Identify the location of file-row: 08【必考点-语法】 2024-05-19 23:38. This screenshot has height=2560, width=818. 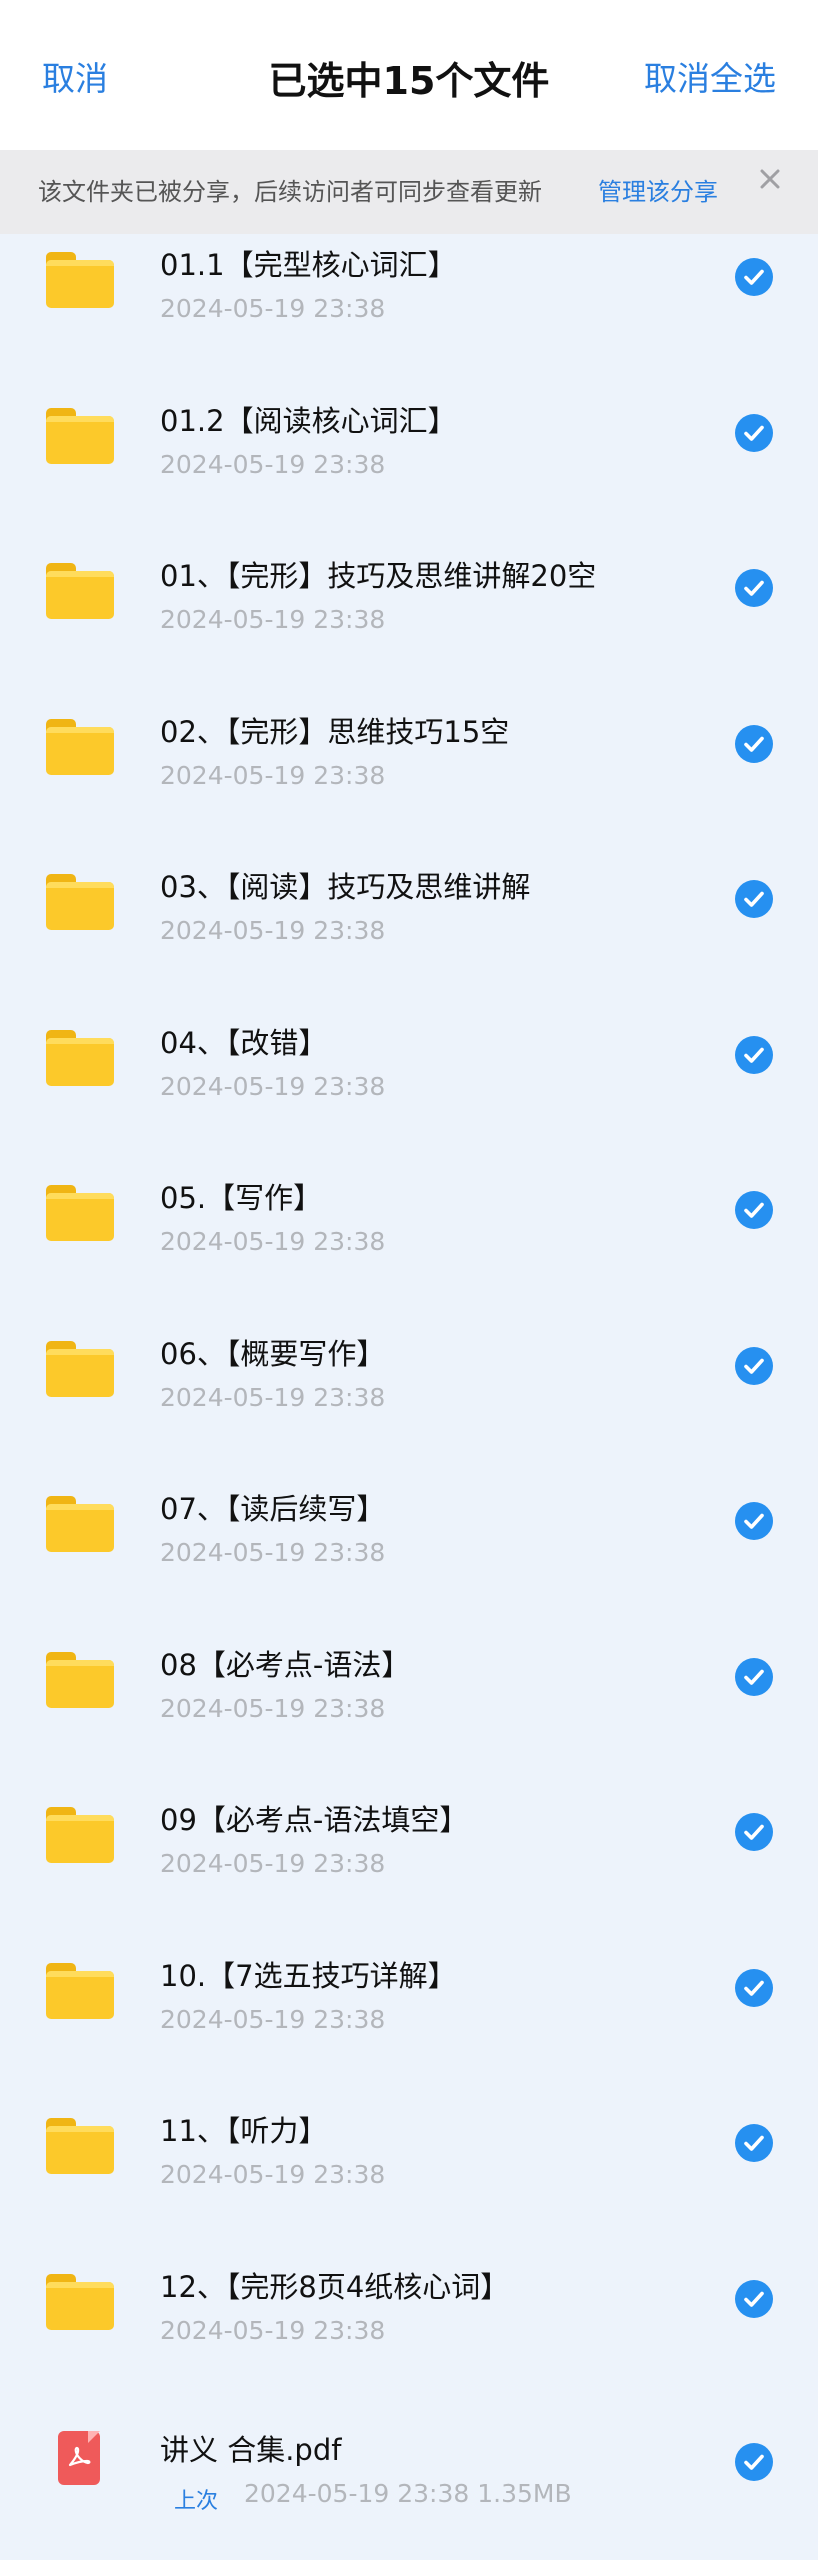
(409, 1727).